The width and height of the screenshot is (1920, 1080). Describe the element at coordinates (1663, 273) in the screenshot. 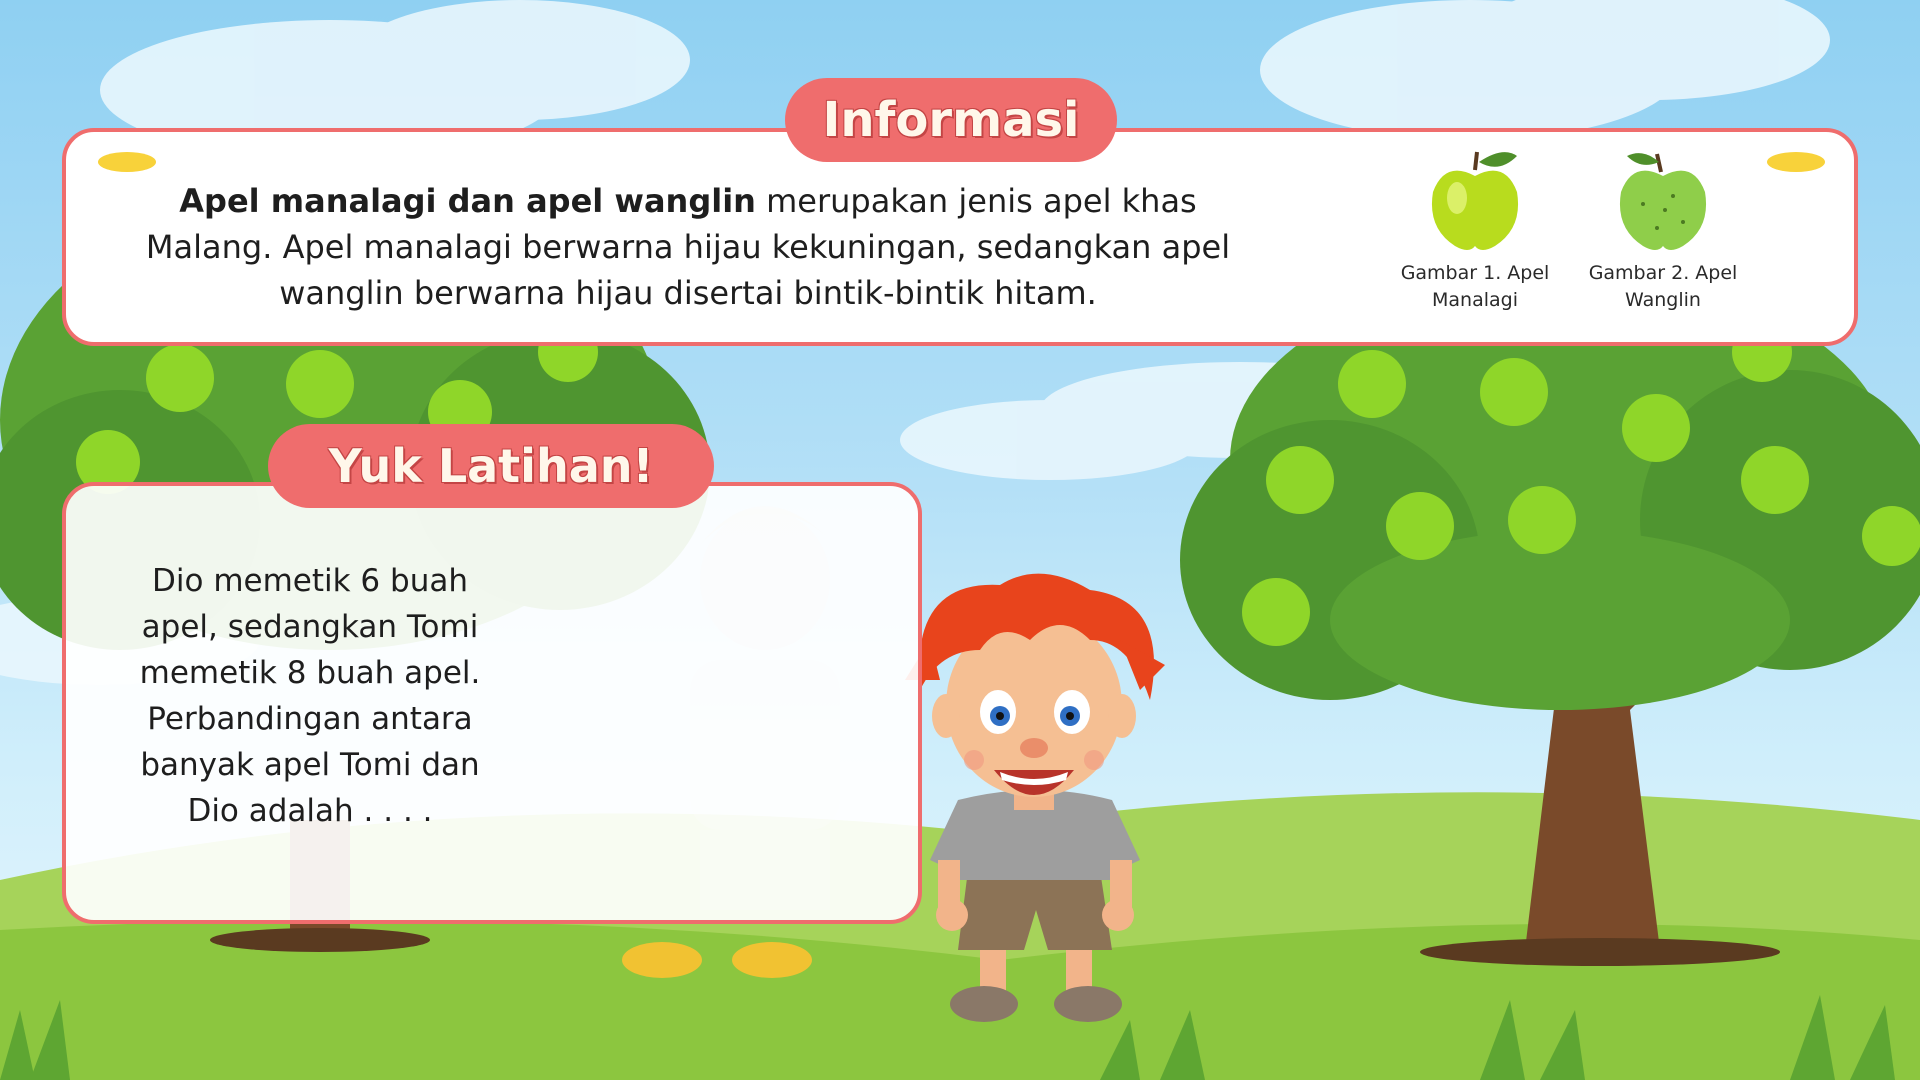

I see `figure-2-caption-line-1: Gambar 2. Apel` at that location.